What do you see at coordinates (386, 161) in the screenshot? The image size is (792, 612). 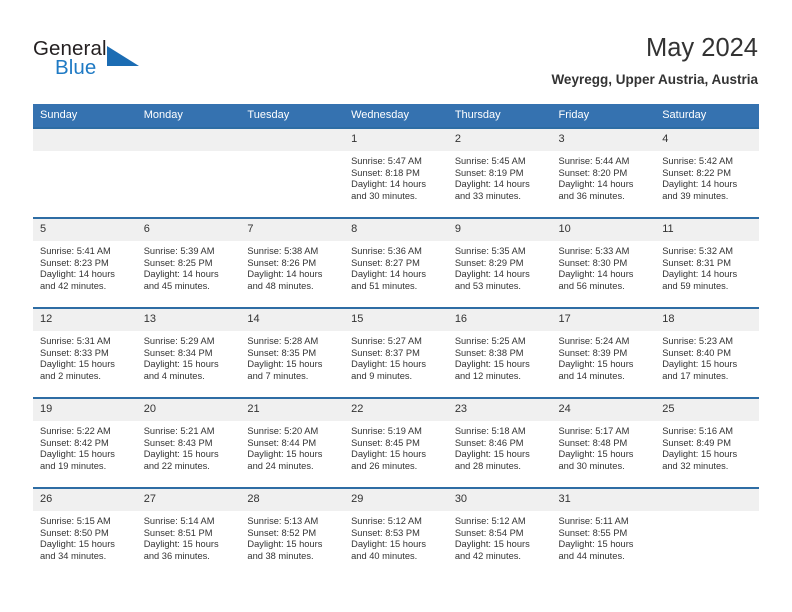 I see `sunrise-text: Sunrise: 5:47 AM` at bounding box center [386, 161].